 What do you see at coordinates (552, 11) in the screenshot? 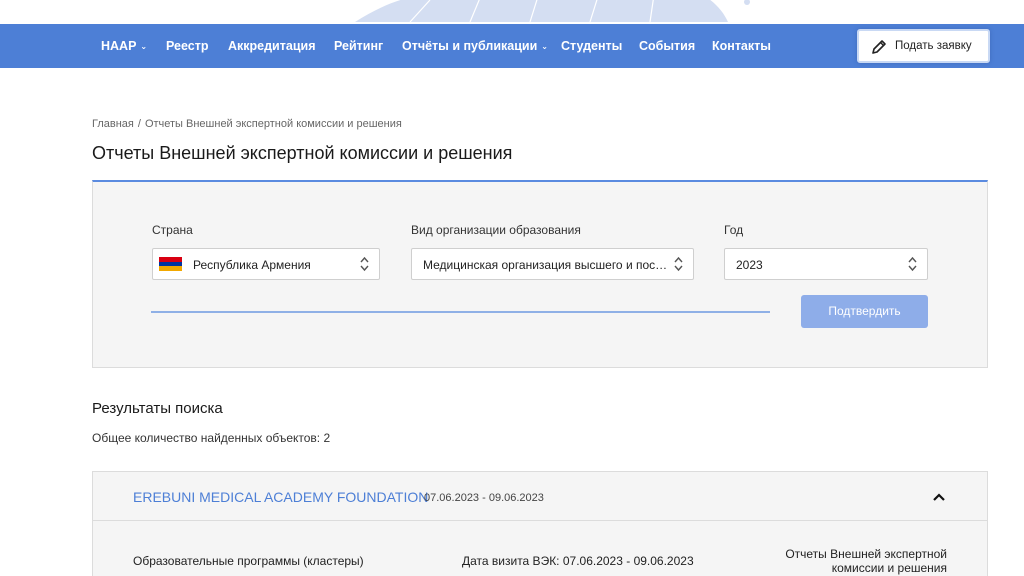
I see `map-decoration` at bounding box center [552, 11].